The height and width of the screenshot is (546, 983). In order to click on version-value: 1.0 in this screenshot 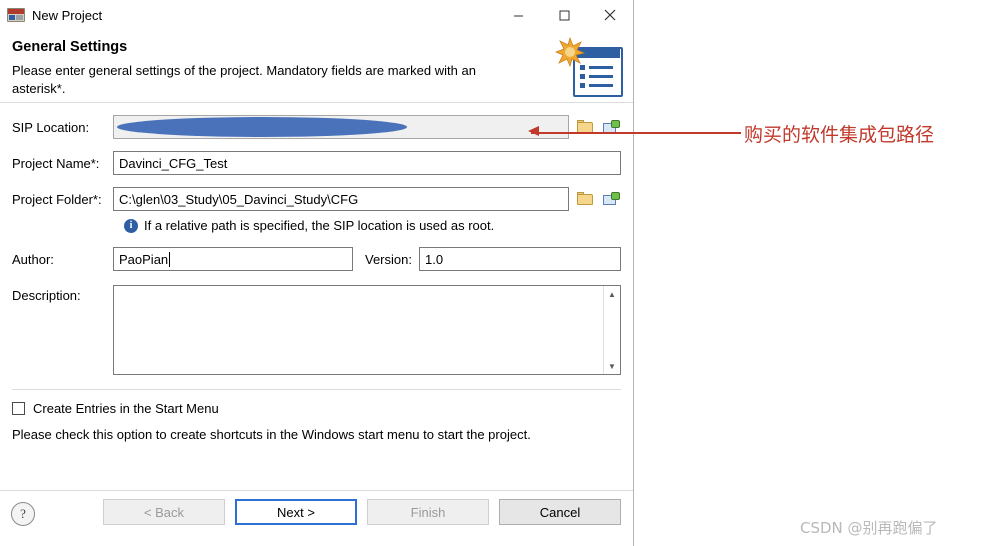, I will do `click(434, 259)`.